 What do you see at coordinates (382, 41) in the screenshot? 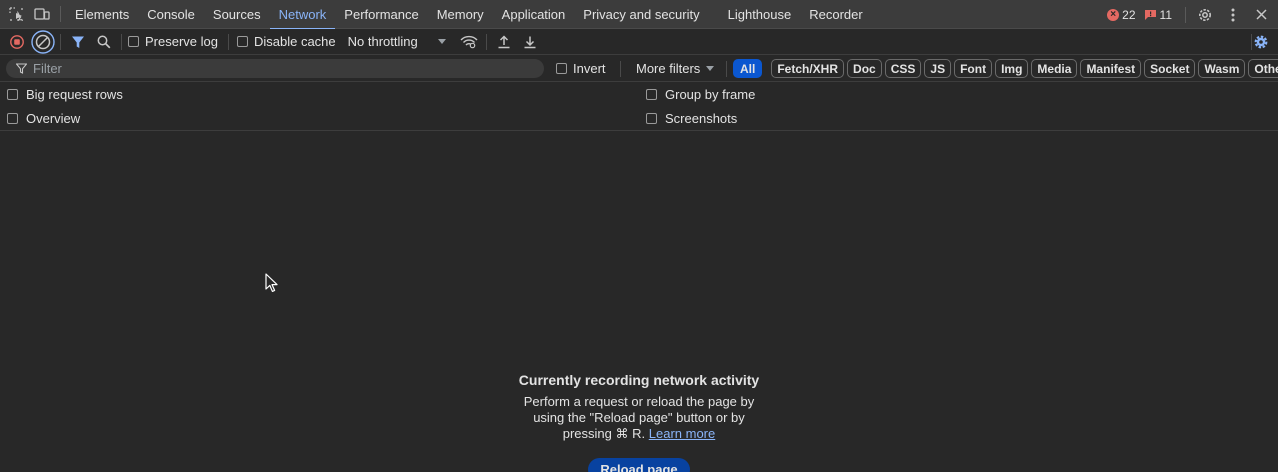
I see `throttling-value: No throttling` at bounding box center [382, 41].